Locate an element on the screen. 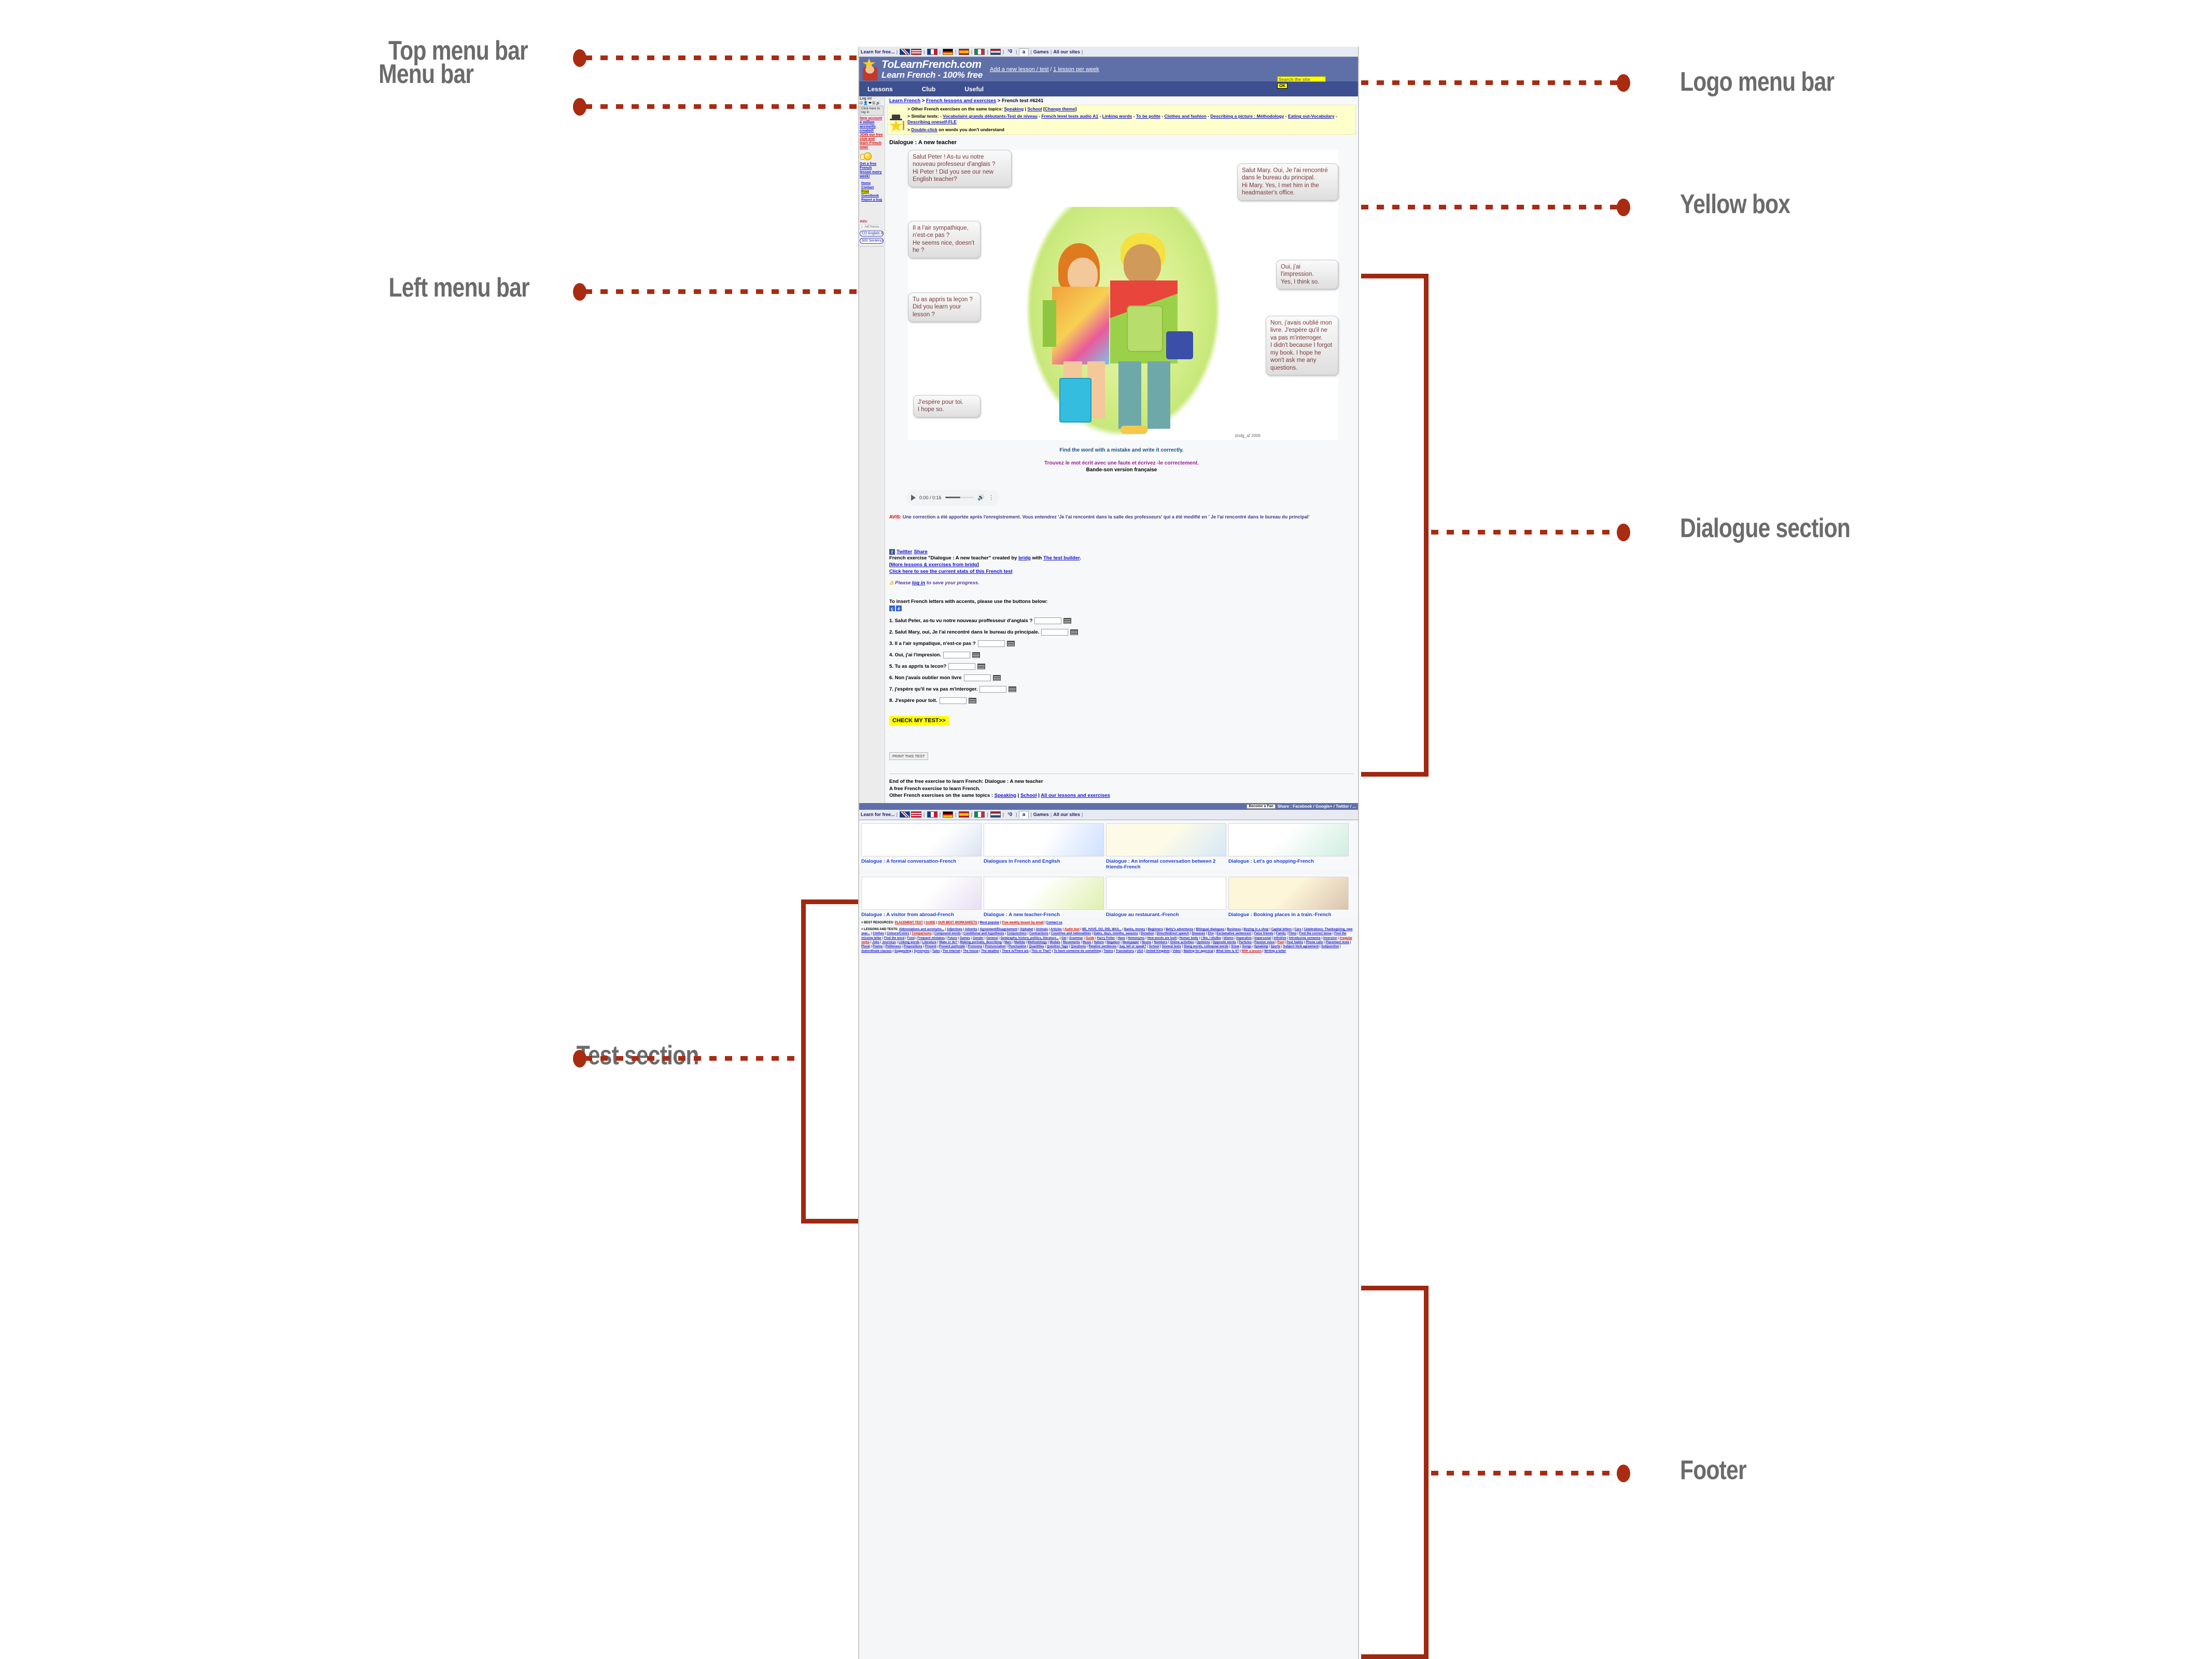 The height and width of the screenshot is (1659, 2212). footer-link: I like, I dislike is located at coordinates (1211, 939).